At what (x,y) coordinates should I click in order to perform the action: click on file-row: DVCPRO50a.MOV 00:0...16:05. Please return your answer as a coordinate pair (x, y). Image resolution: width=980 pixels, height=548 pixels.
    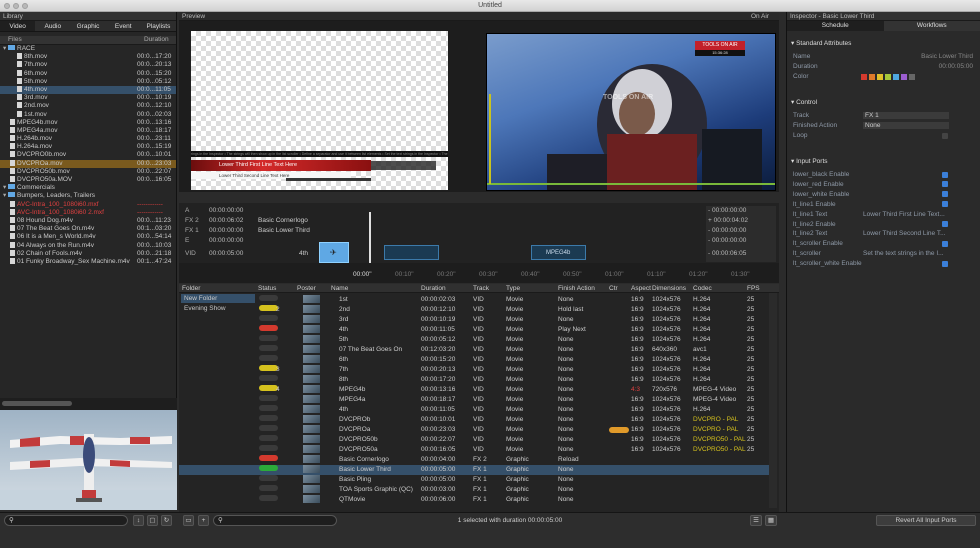
    Looking at the image, I should click on (88, 180).